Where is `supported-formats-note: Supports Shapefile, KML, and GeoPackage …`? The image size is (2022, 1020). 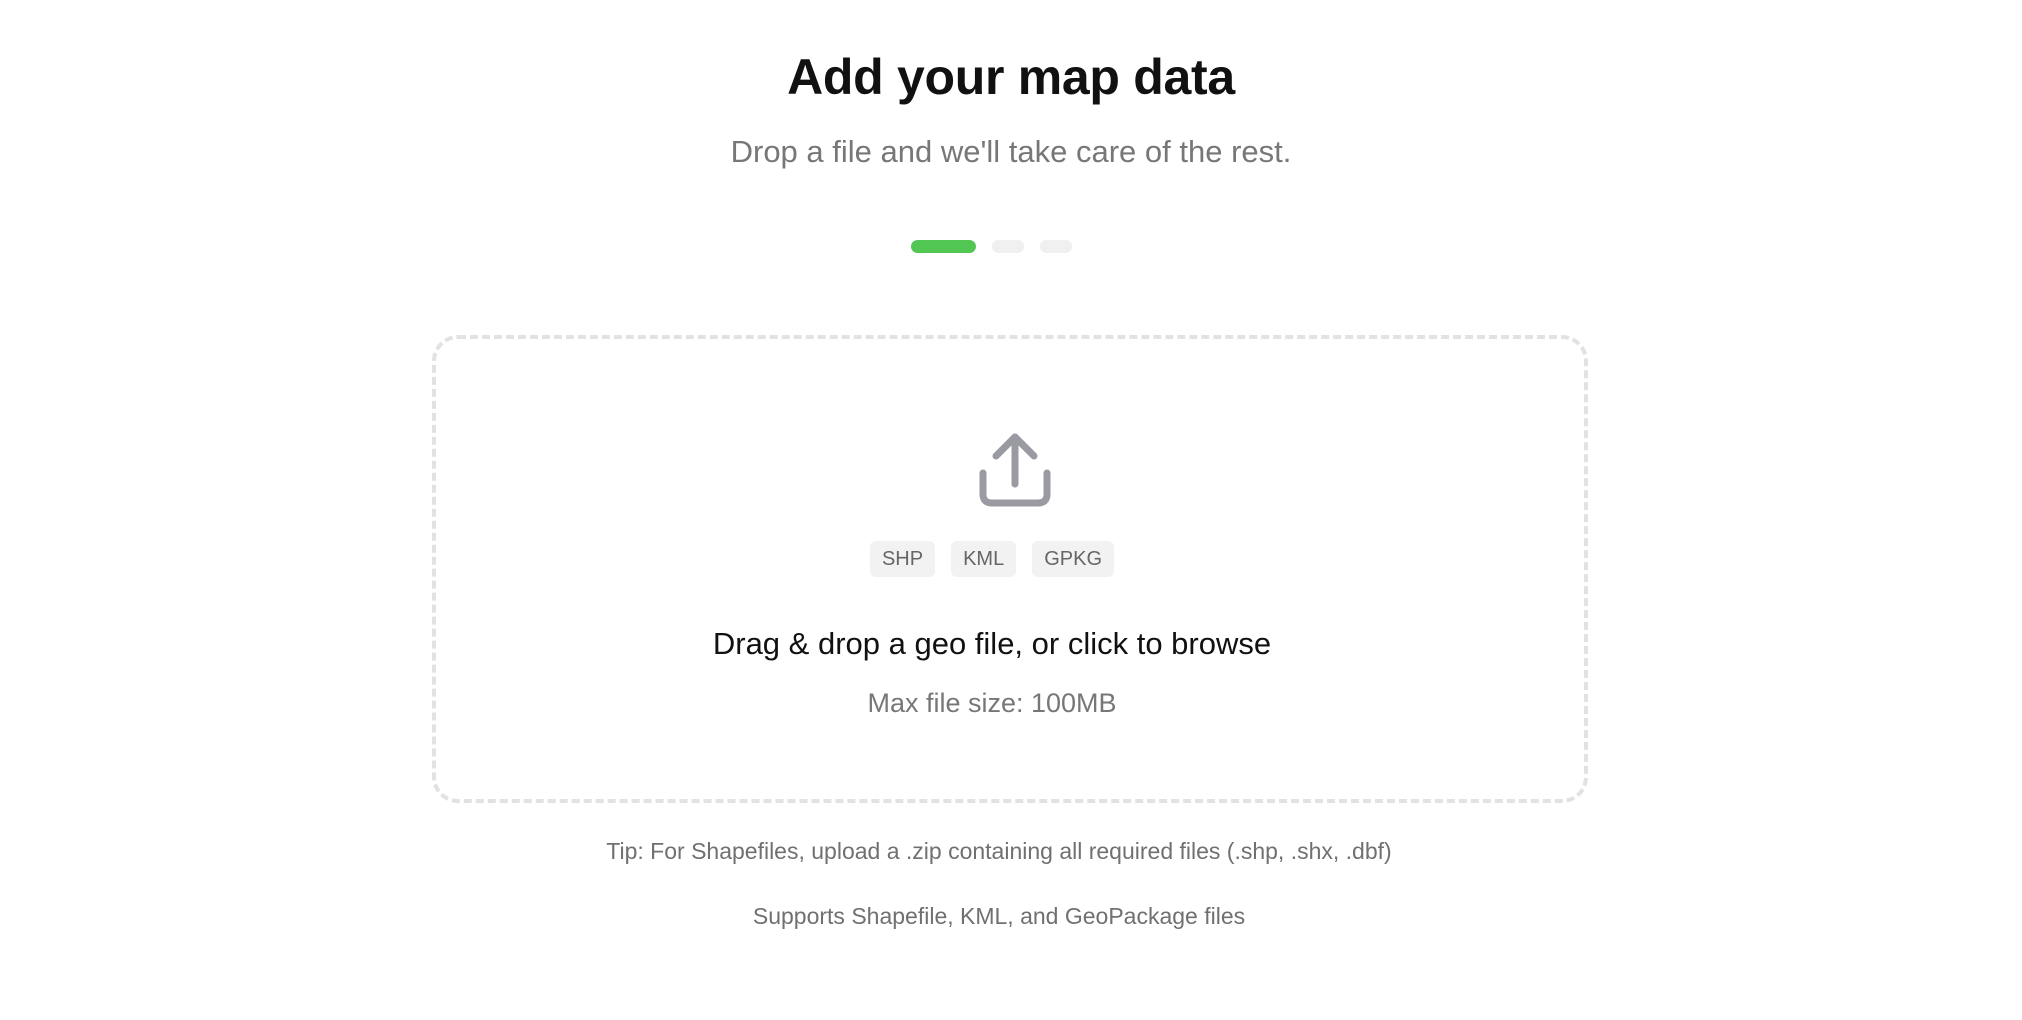
supported-formats-note: Supports Shapefile, KML, and GeoPackage … is located at coordinates (999, 916).